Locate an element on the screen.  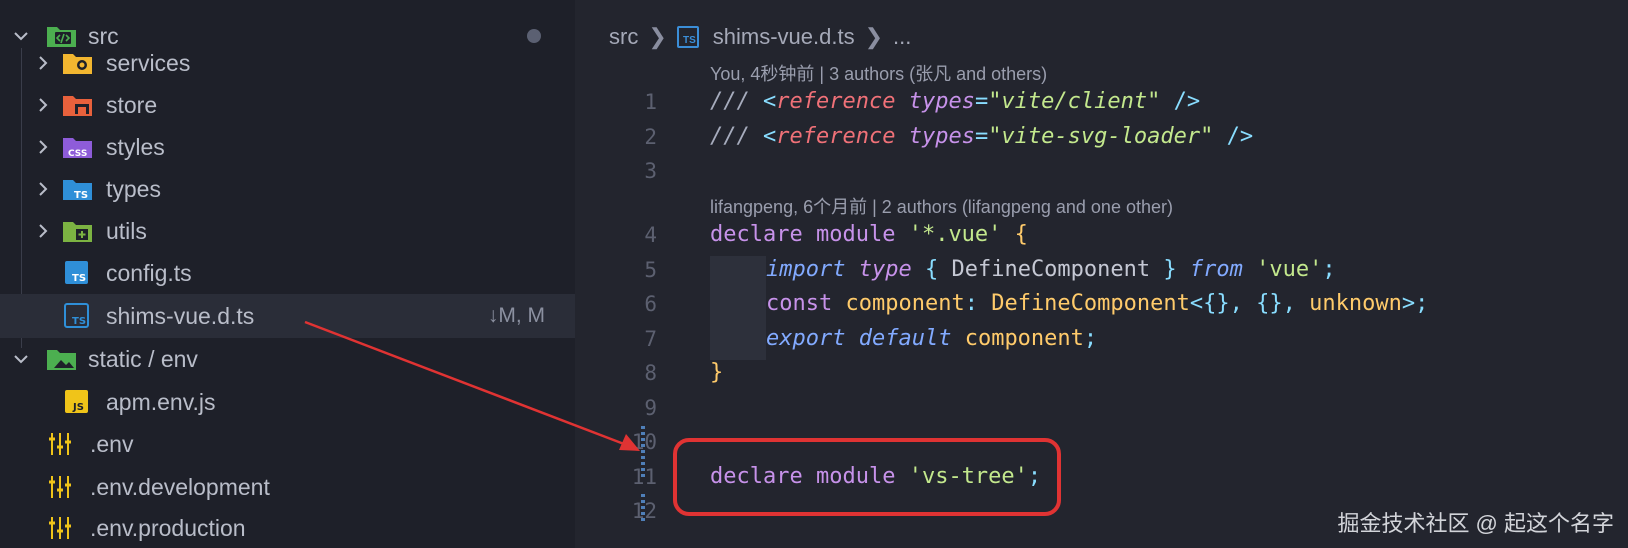
code-line-1: /// <reference types="vite/client" /> is located at coordinates (955, 101).